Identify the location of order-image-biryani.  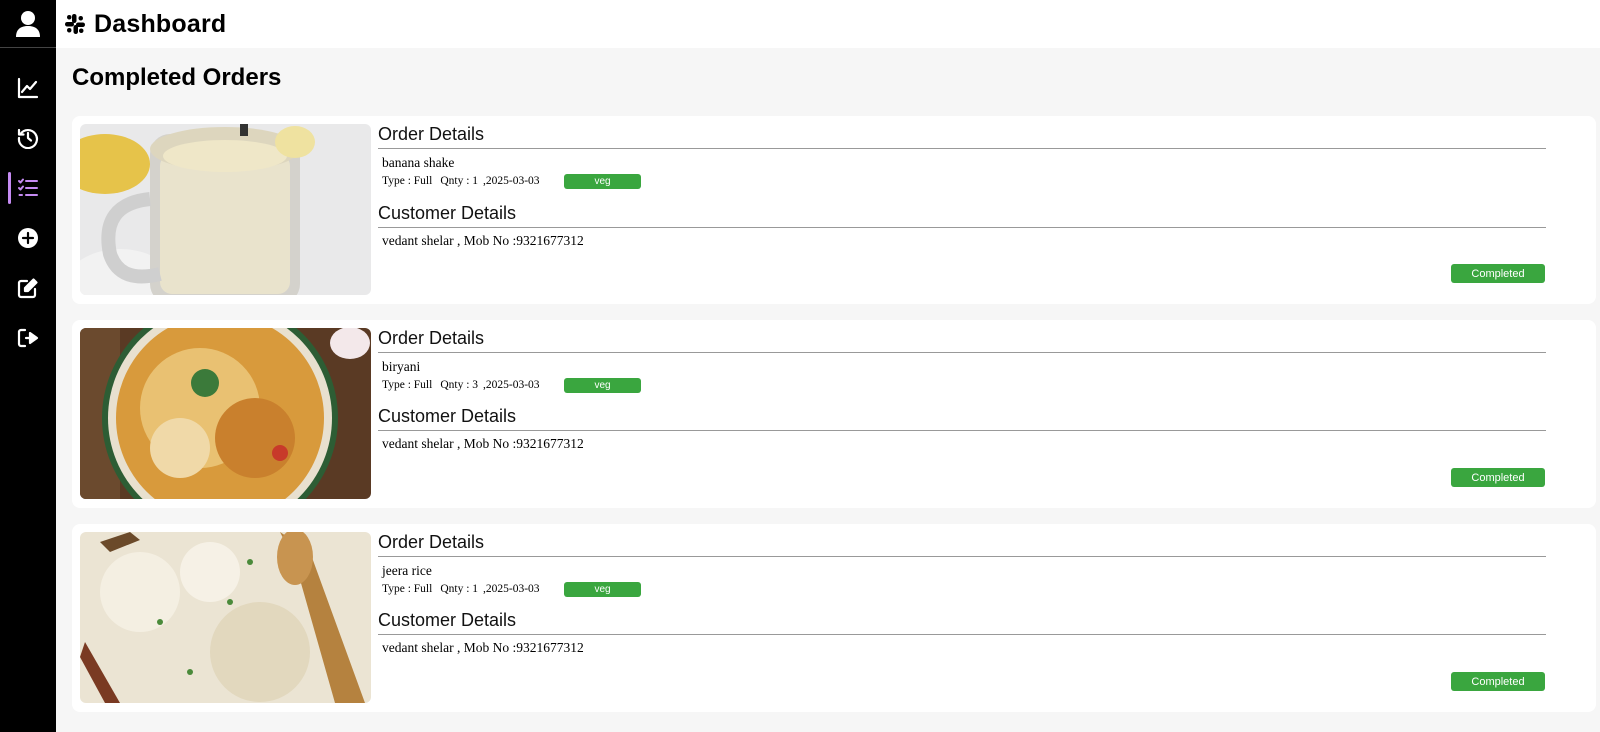
(225, 413).